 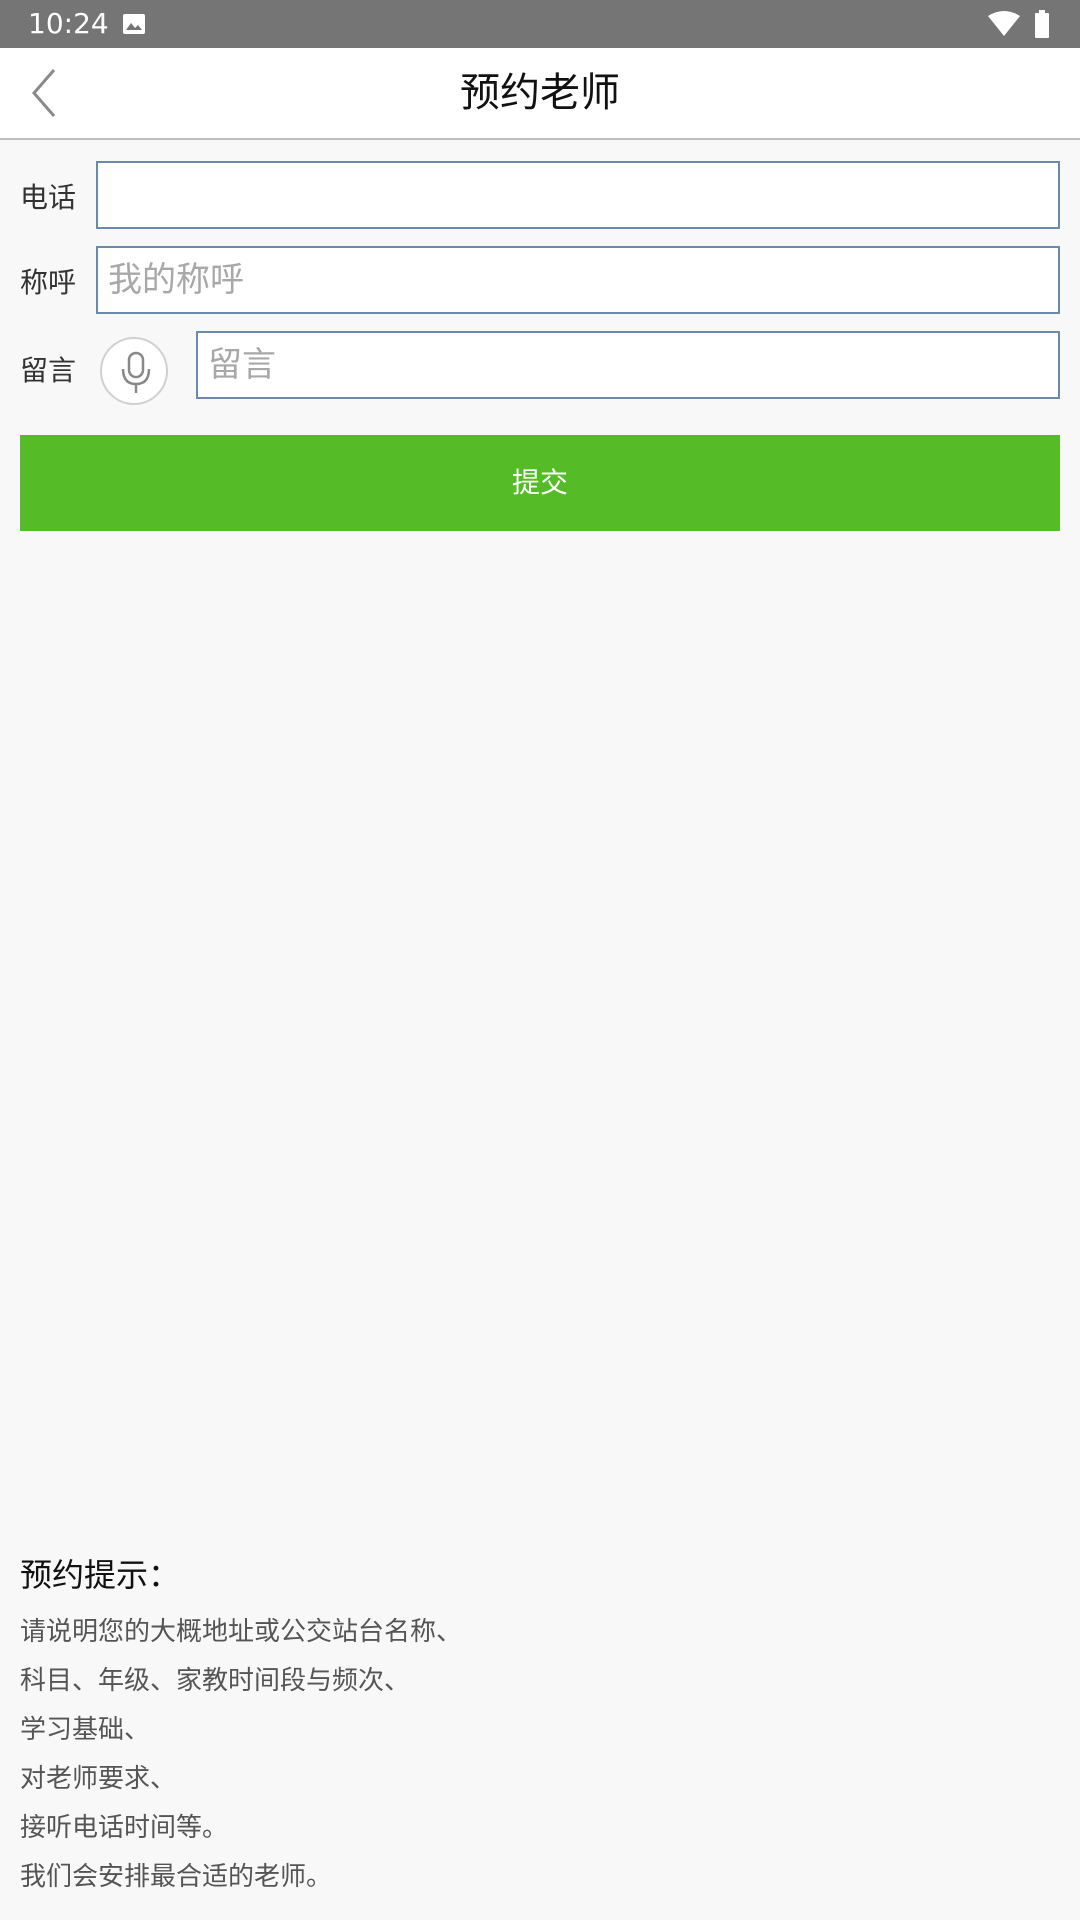 What do you see at coordinates (48, 370) in the screenshot?
I see `message-label: 留言` at bounding box center [48, 370].